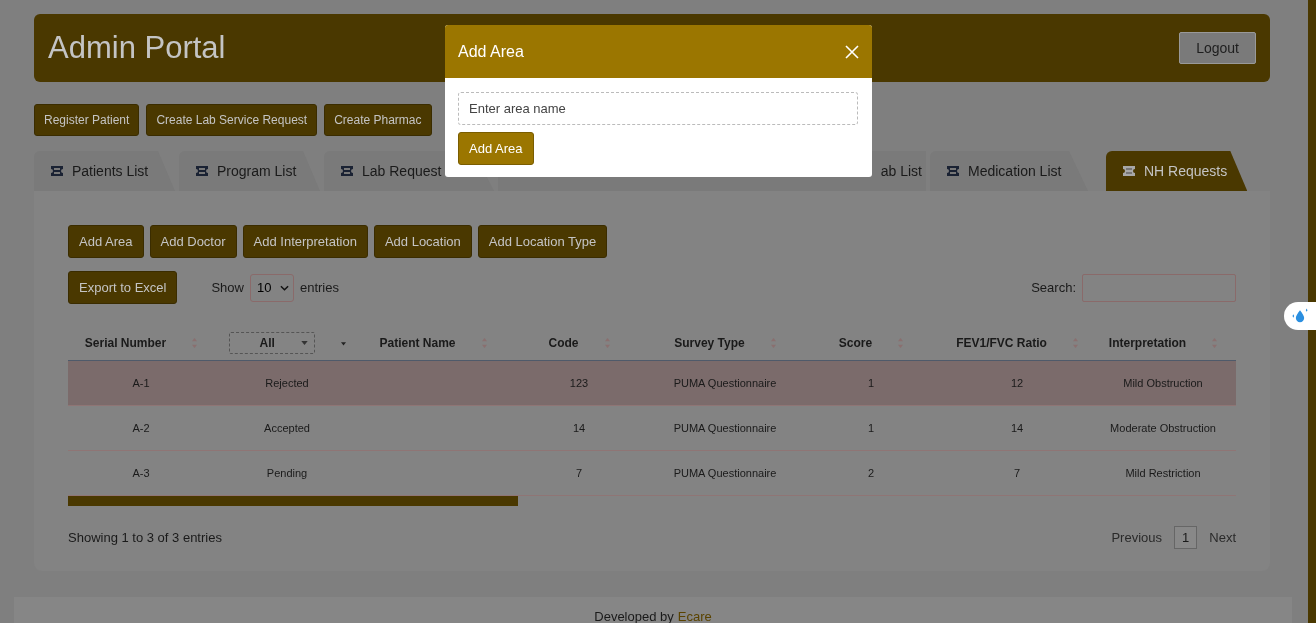  Describe the element at coordinates (106, 241) in the screenshot. I see `add-button: Add Area` at that location.